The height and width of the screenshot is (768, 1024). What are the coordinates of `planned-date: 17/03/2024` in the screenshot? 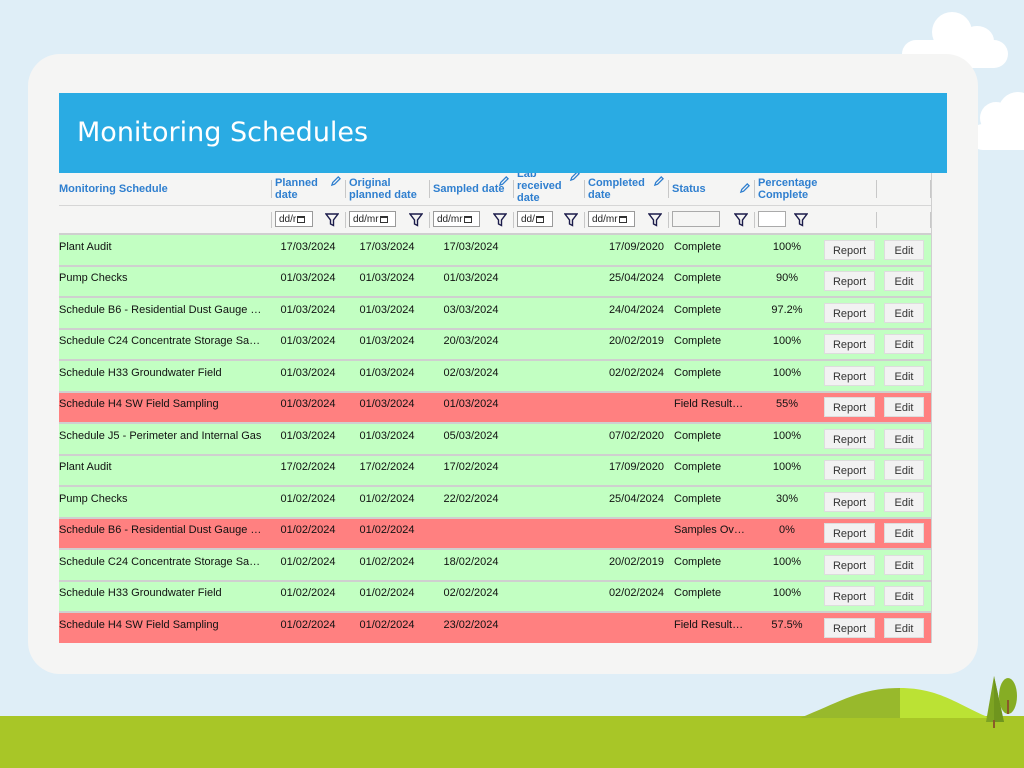 It's located at (308, 246).